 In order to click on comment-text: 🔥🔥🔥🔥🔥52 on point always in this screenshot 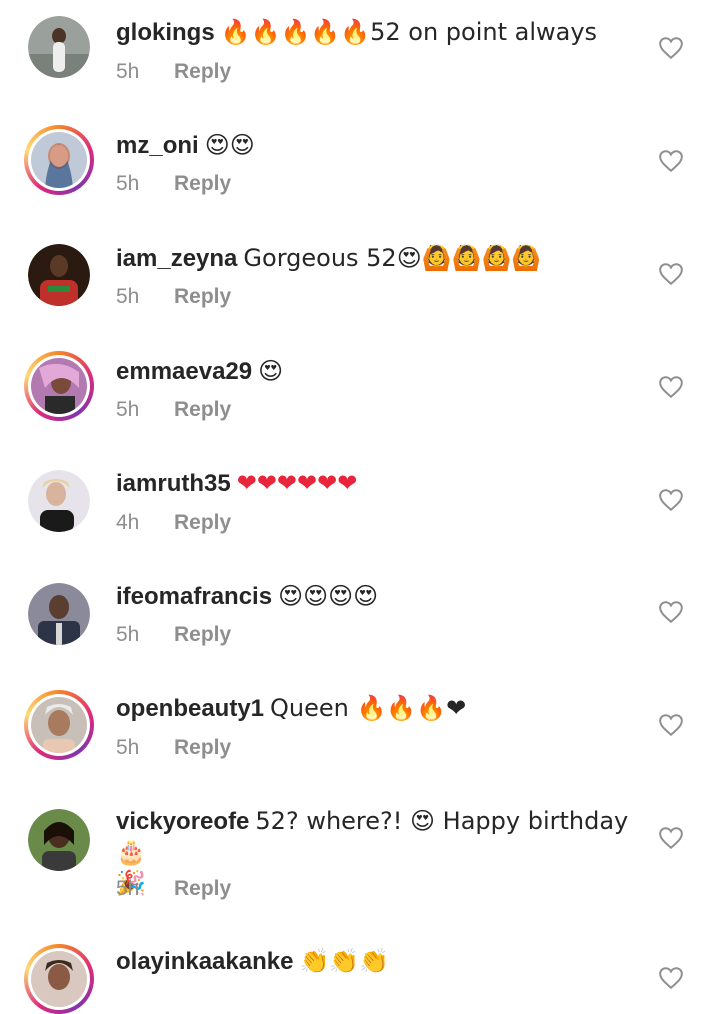, I will do `click(409, 32)`.